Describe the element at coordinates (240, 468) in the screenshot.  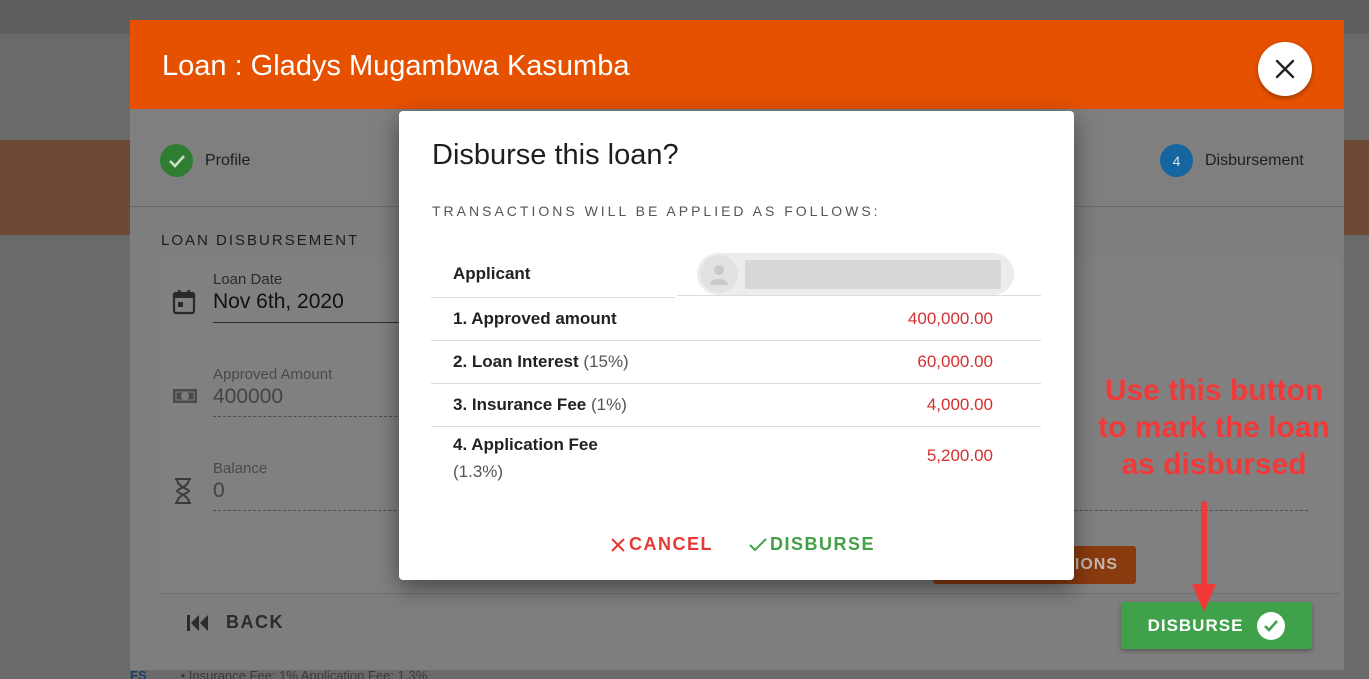
I see `balance-label: Balance` at that location.